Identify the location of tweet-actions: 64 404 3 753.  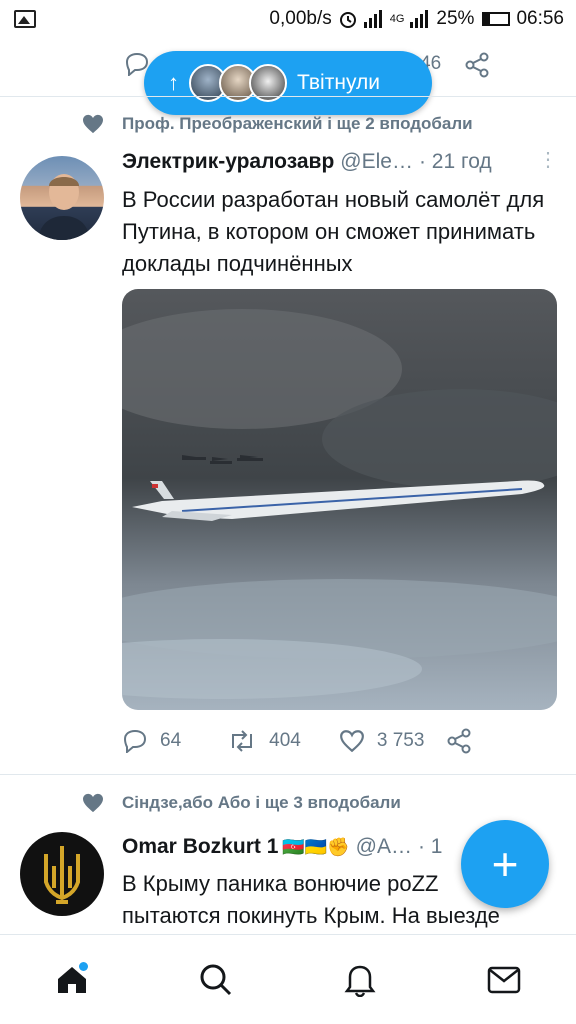
(297, 741).